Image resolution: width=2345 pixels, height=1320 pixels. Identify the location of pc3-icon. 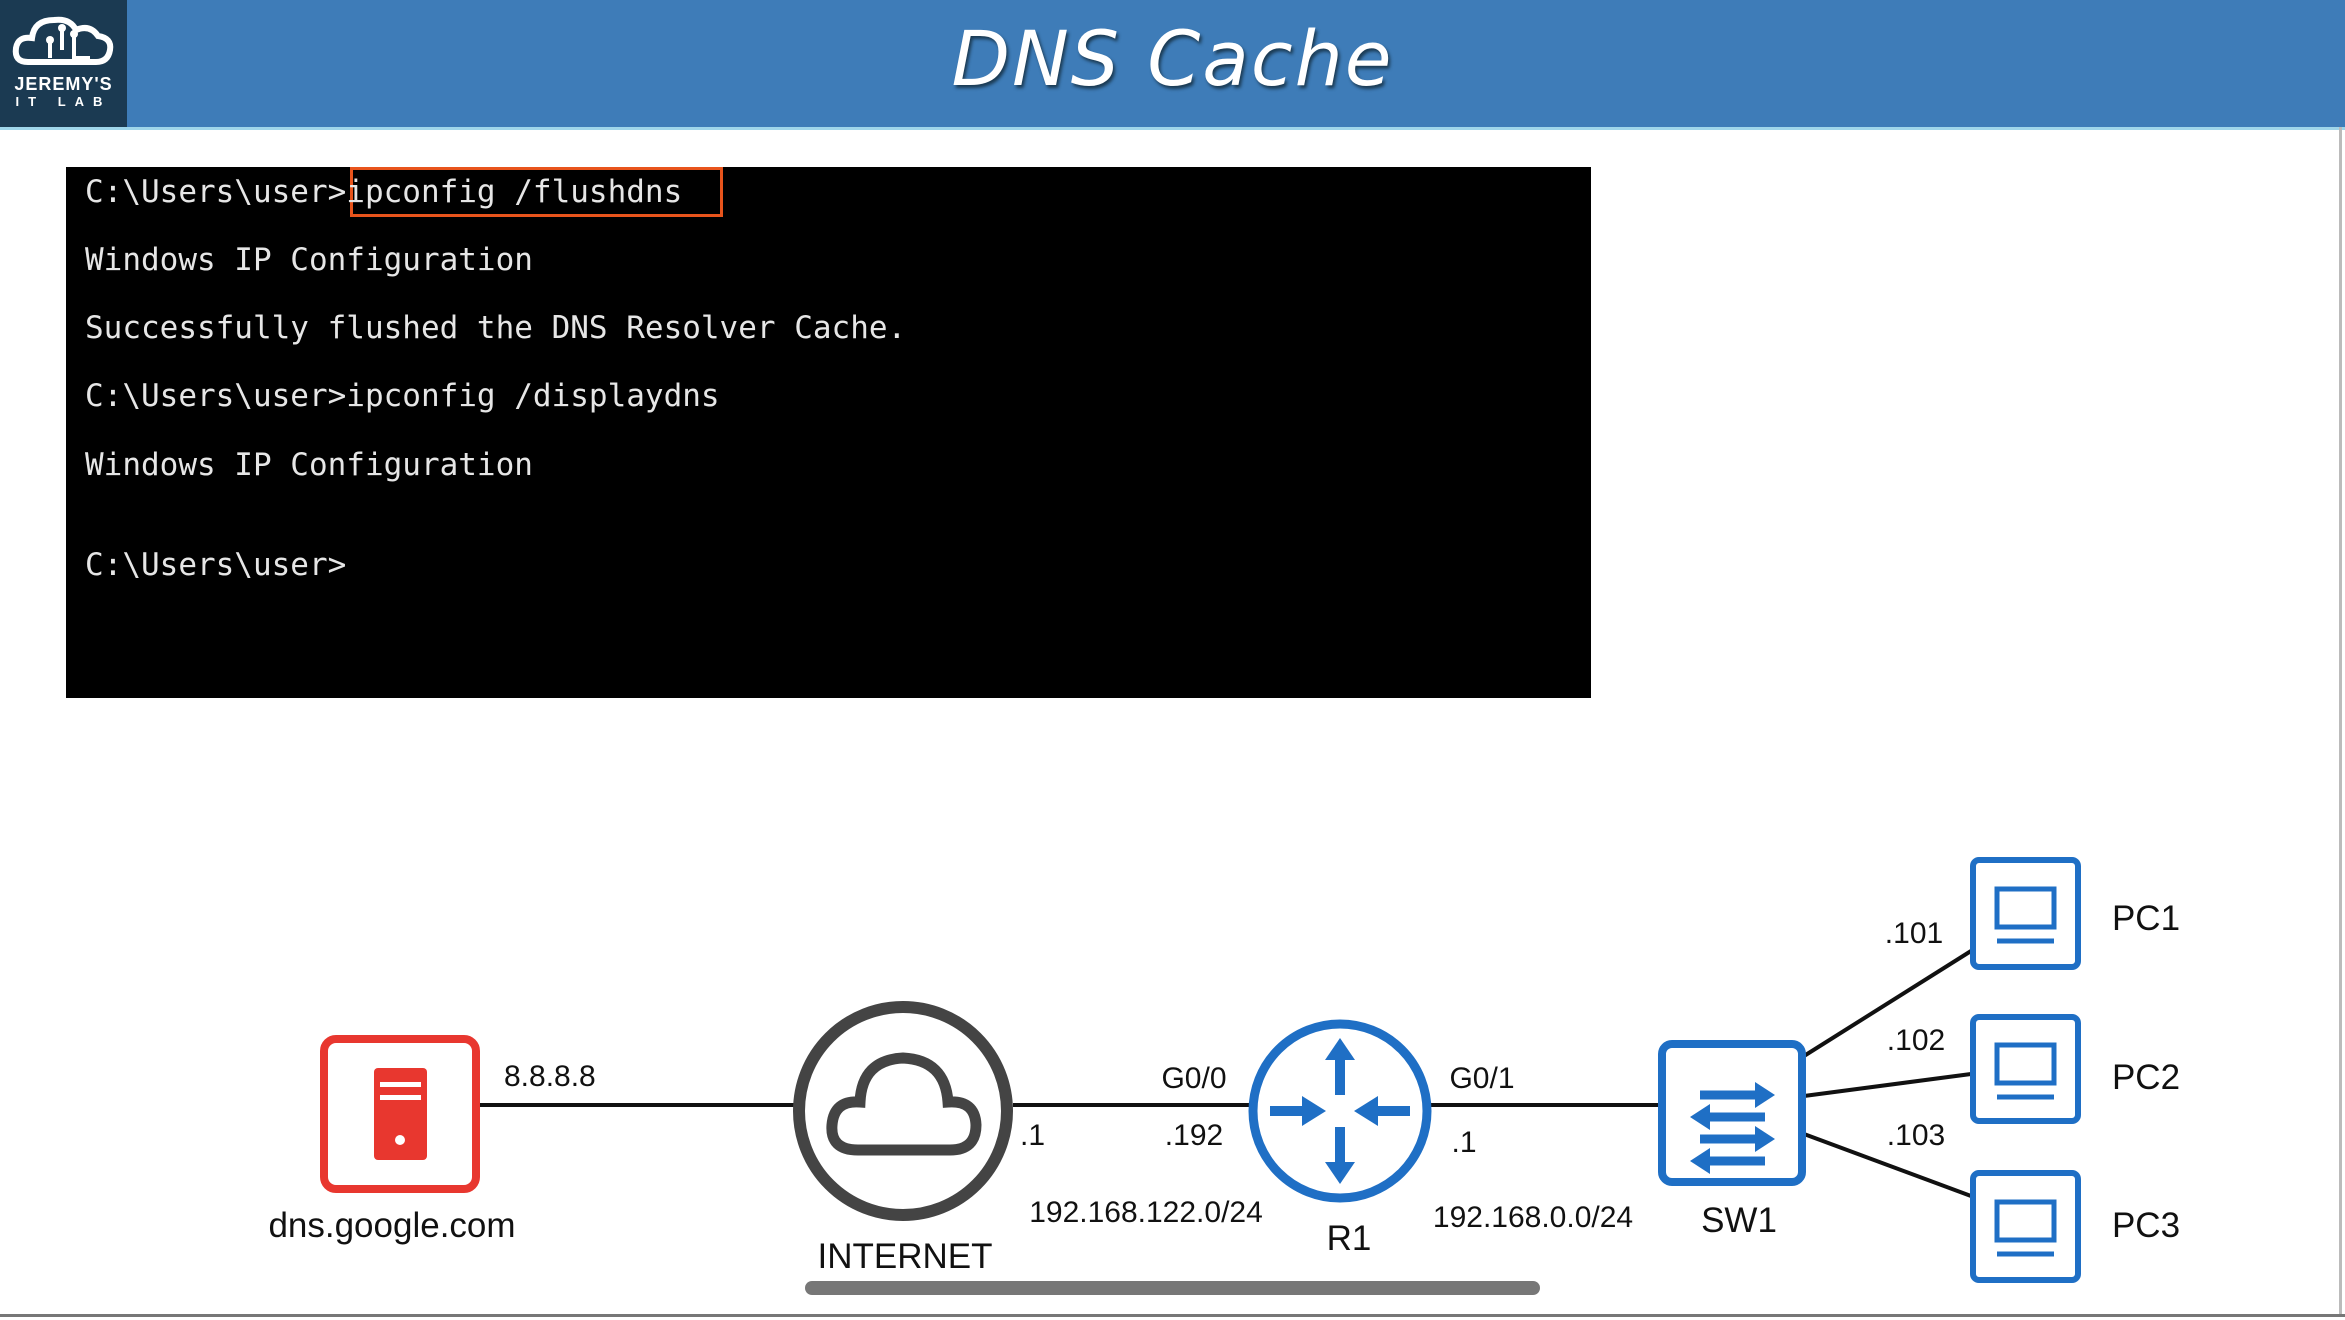
(2025, 1226).